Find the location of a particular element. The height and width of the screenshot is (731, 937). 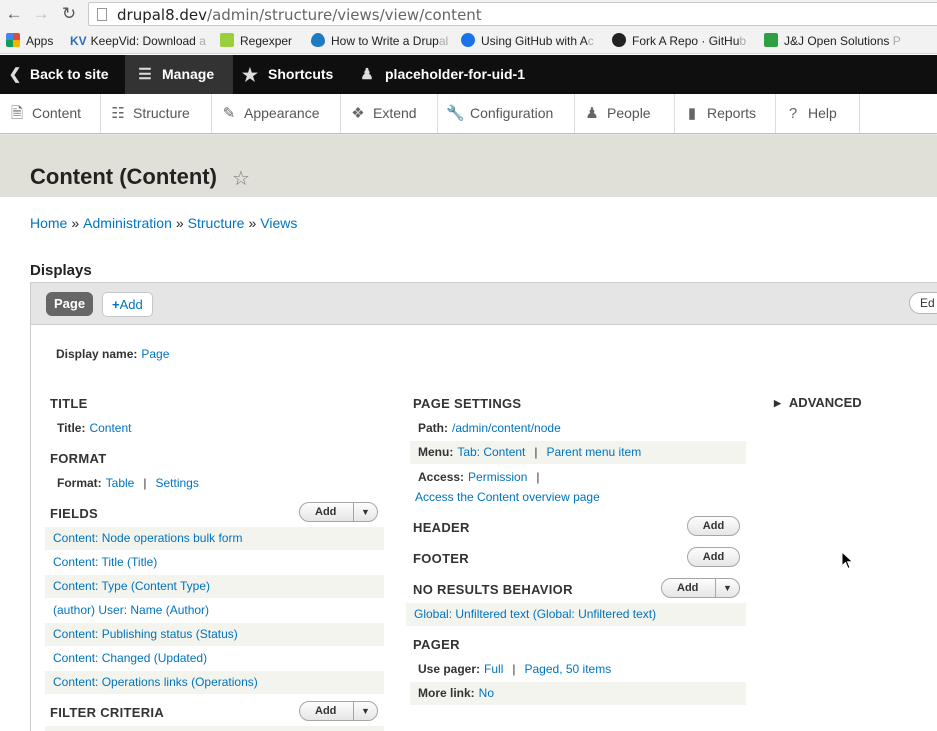

hamburger-icon: ☰ is located at coordinates (145, 74).